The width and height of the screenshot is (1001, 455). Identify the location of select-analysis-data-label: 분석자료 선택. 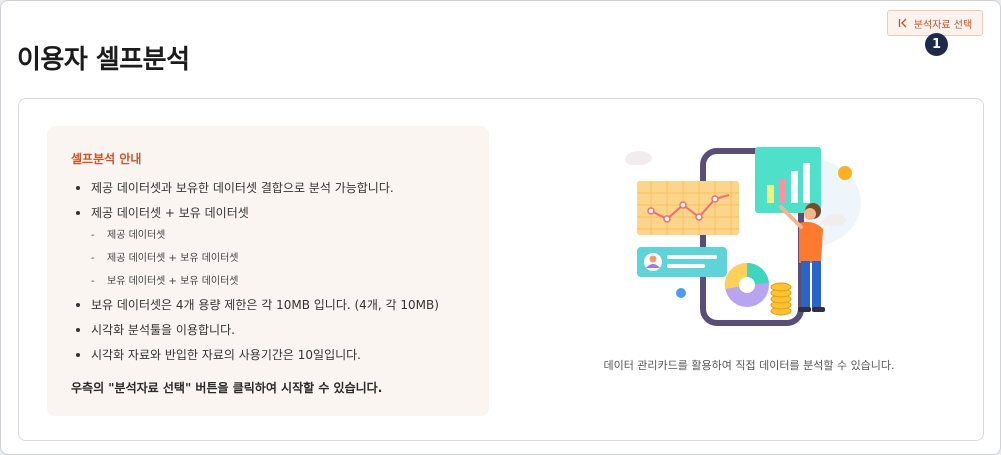
(943, 25).